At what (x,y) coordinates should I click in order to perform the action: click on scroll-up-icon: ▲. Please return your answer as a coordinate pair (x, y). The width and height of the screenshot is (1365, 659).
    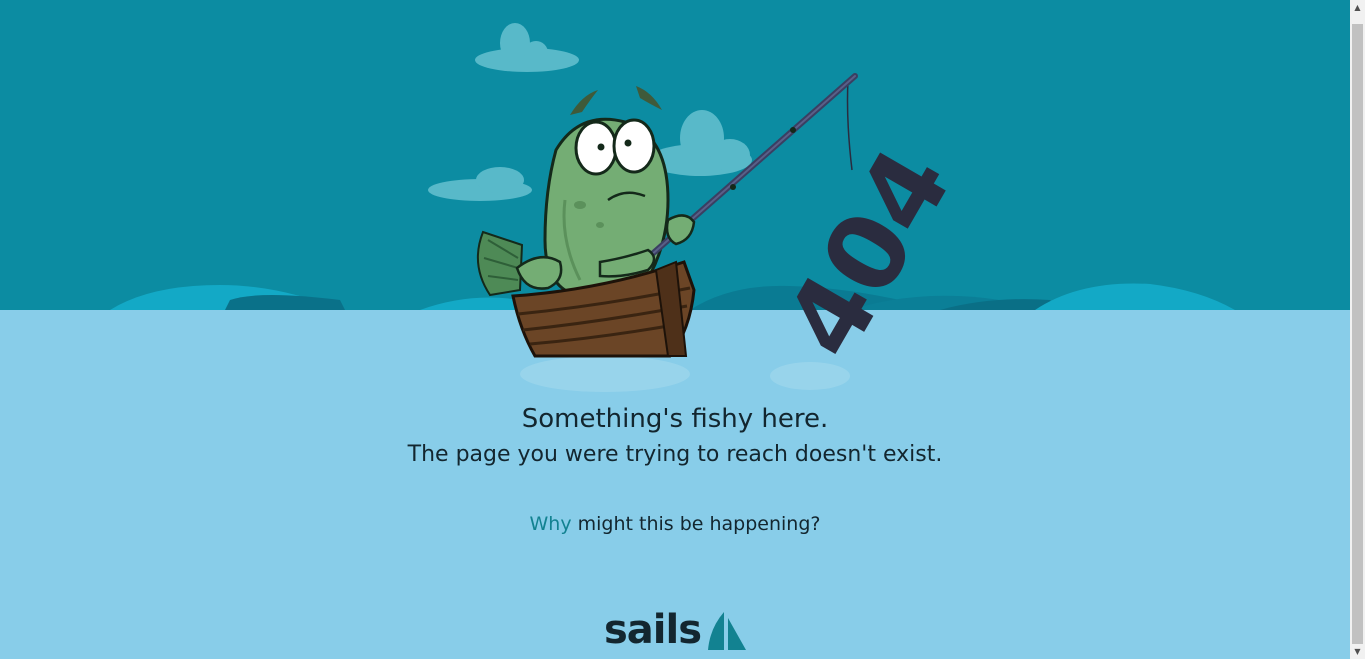
    Looking at the image, I should click on (1357, 7).